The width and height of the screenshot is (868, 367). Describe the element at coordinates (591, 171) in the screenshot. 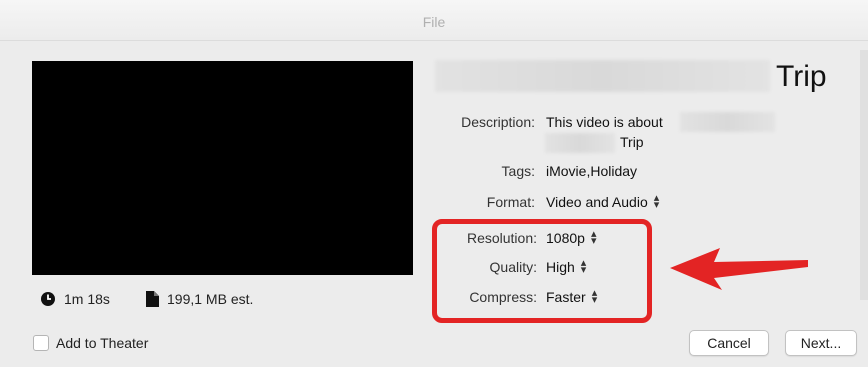

I see `tags-value: iMovie,Holiday` at that location.